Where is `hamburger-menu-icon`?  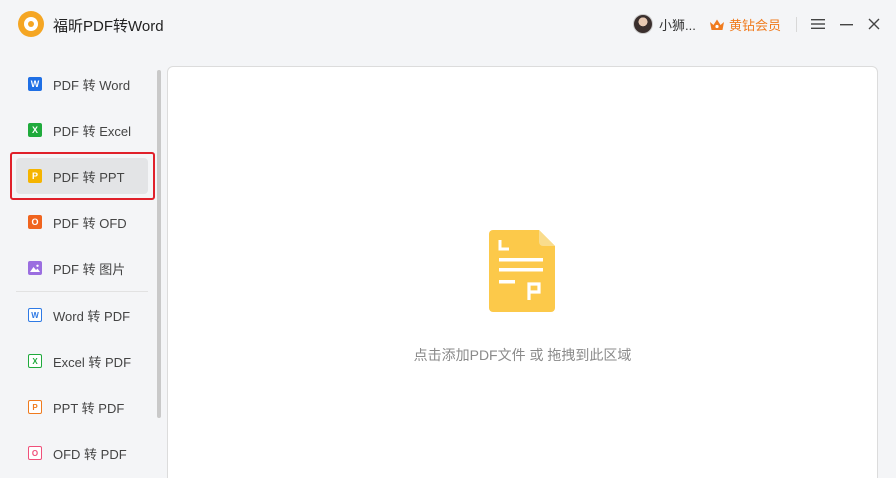 hamburger-menu-icon is located at coordinates (818, 24).